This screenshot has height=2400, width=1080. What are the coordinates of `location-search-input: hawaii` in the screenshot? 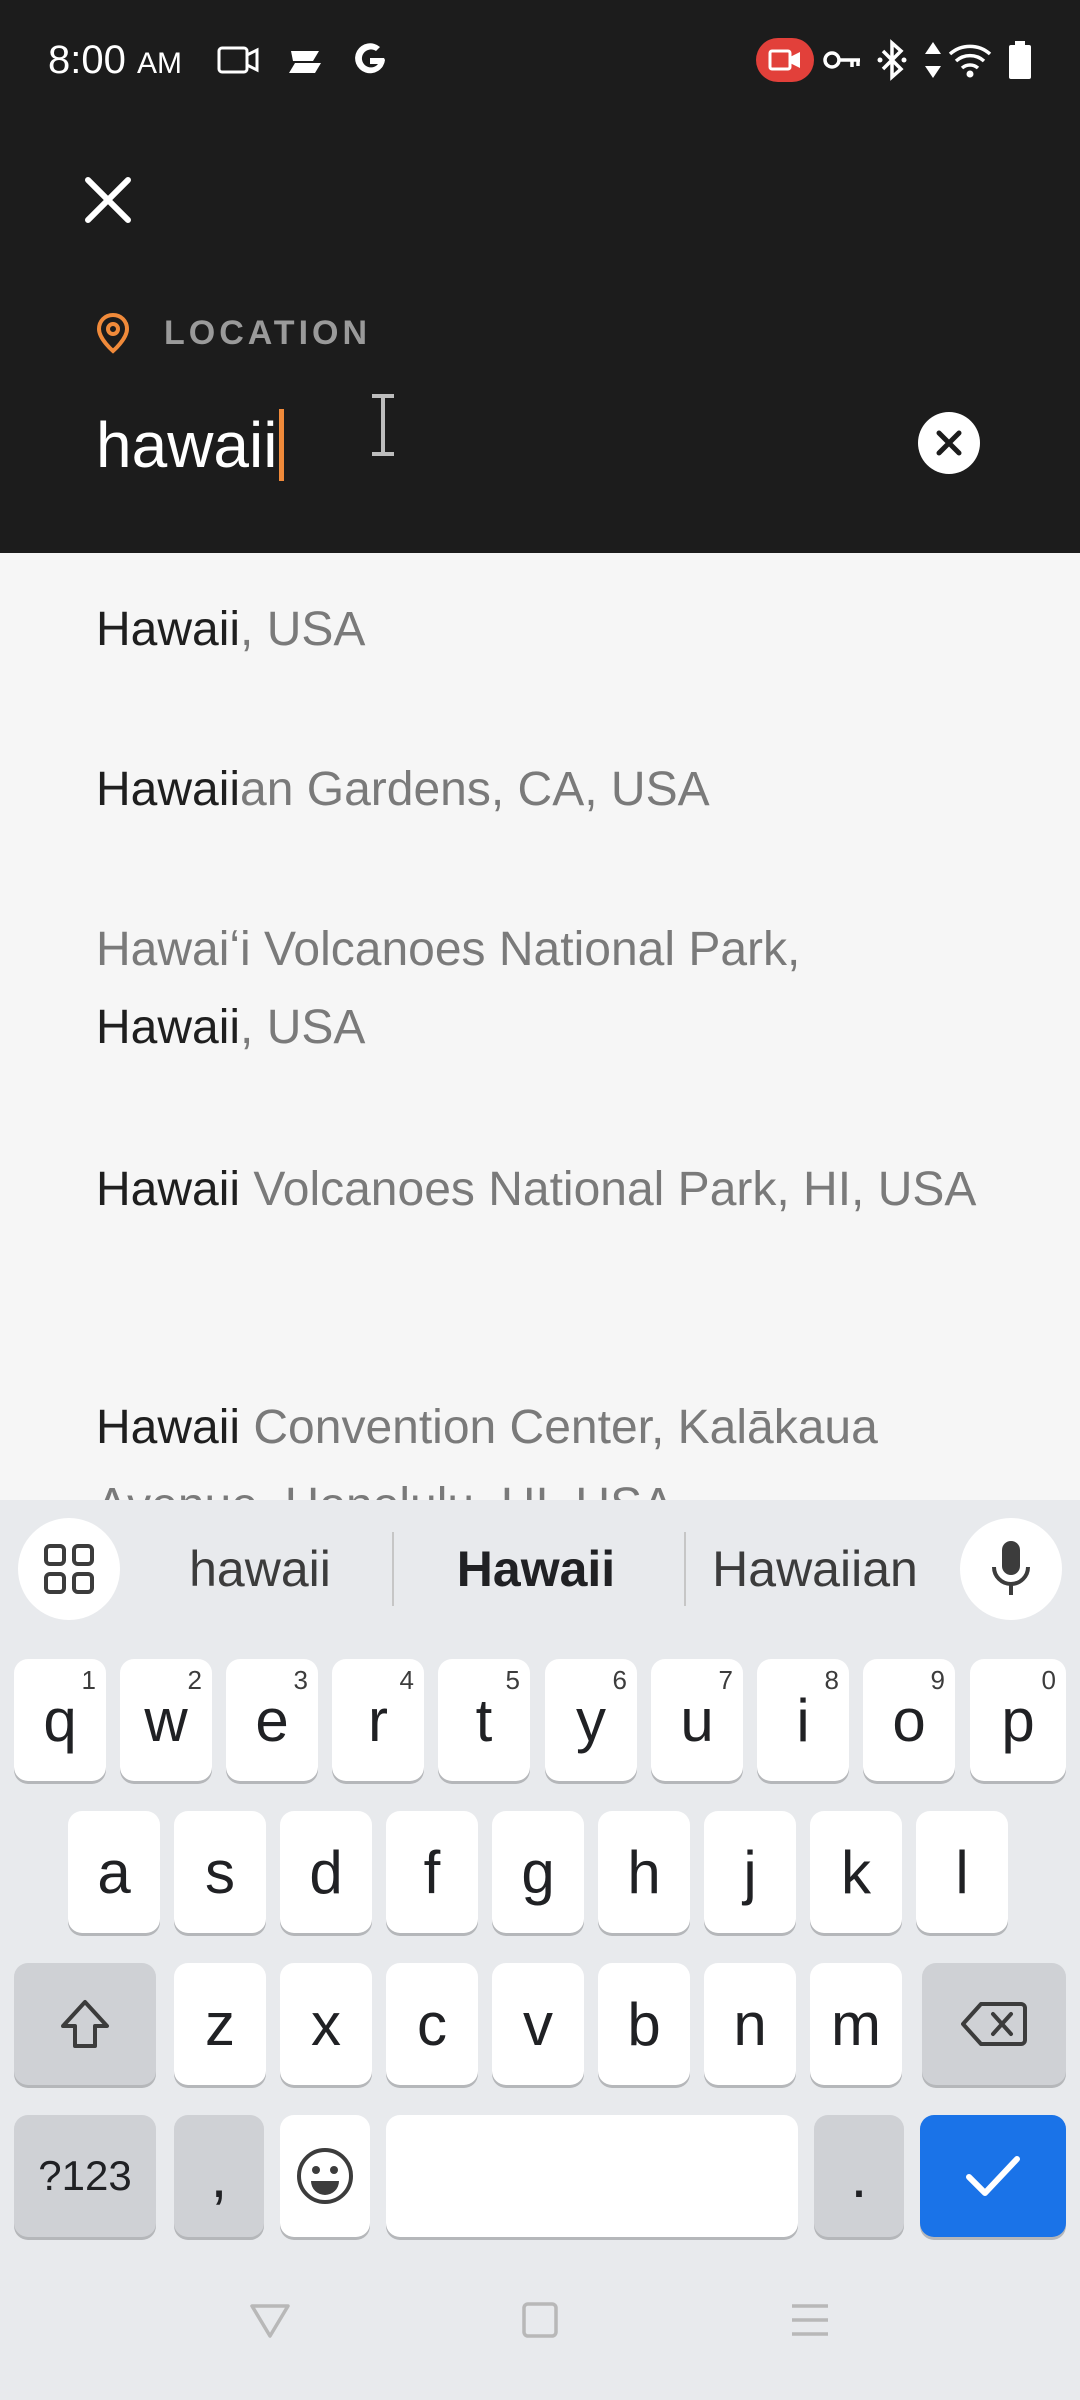 It's located at (476, 445).